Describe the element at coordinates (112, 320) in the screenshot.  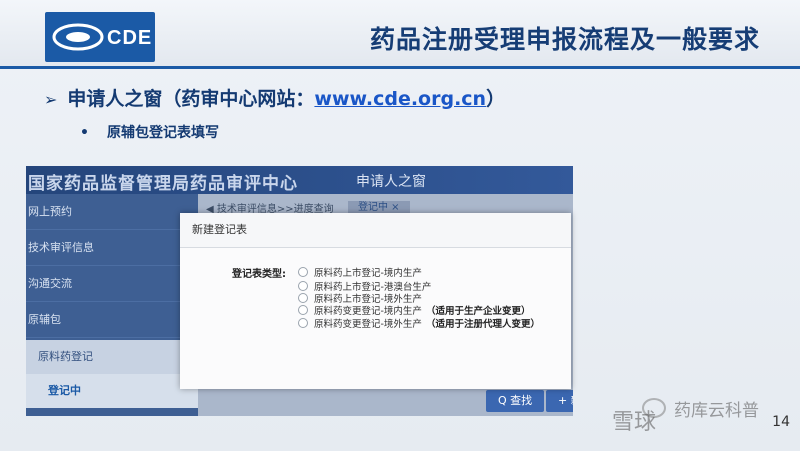
I see `sidebar-item-excipients: 原辅包` at that location.